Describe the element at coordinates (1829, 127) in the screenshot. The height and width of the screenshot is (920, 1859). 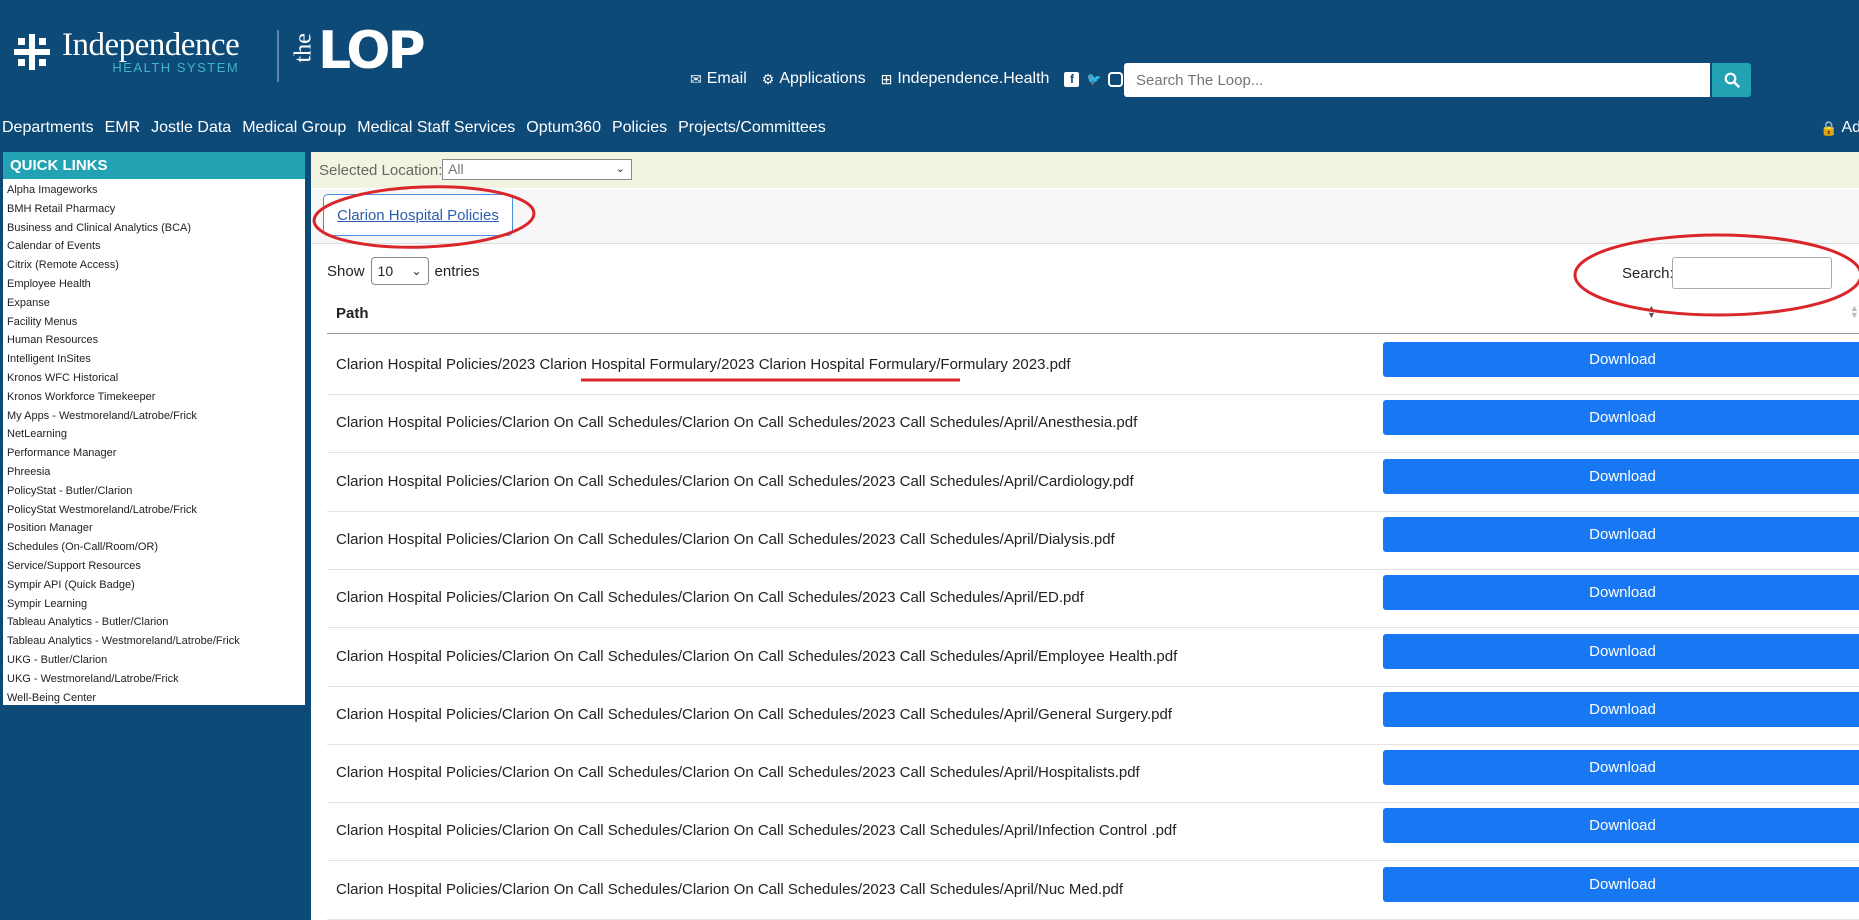
I see `lock-icon: 🔒` at that location.